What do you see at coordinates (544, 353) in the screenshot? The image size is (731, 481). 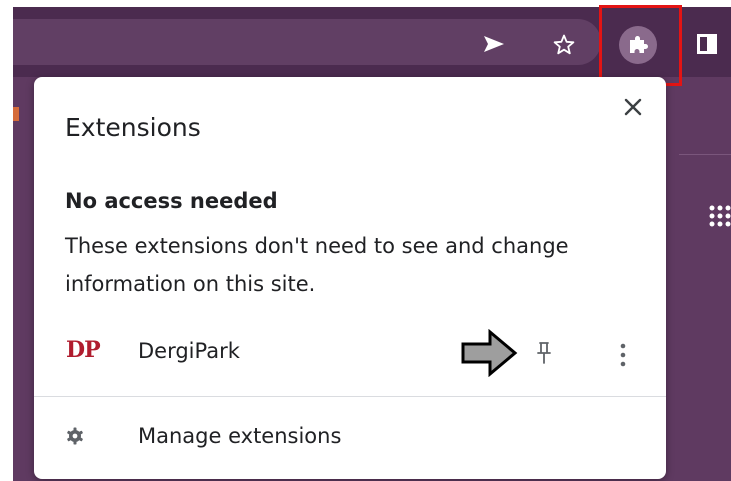 I see `pin-icon` at bounding box center [544, 353].